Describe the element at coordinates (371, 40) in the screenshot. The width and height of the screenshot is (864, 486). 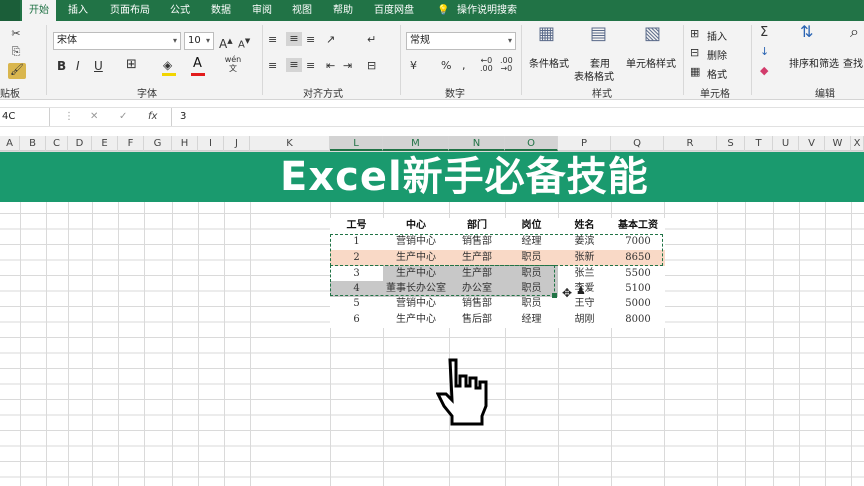
I see `wrap-text-icon: ↵` at that location.